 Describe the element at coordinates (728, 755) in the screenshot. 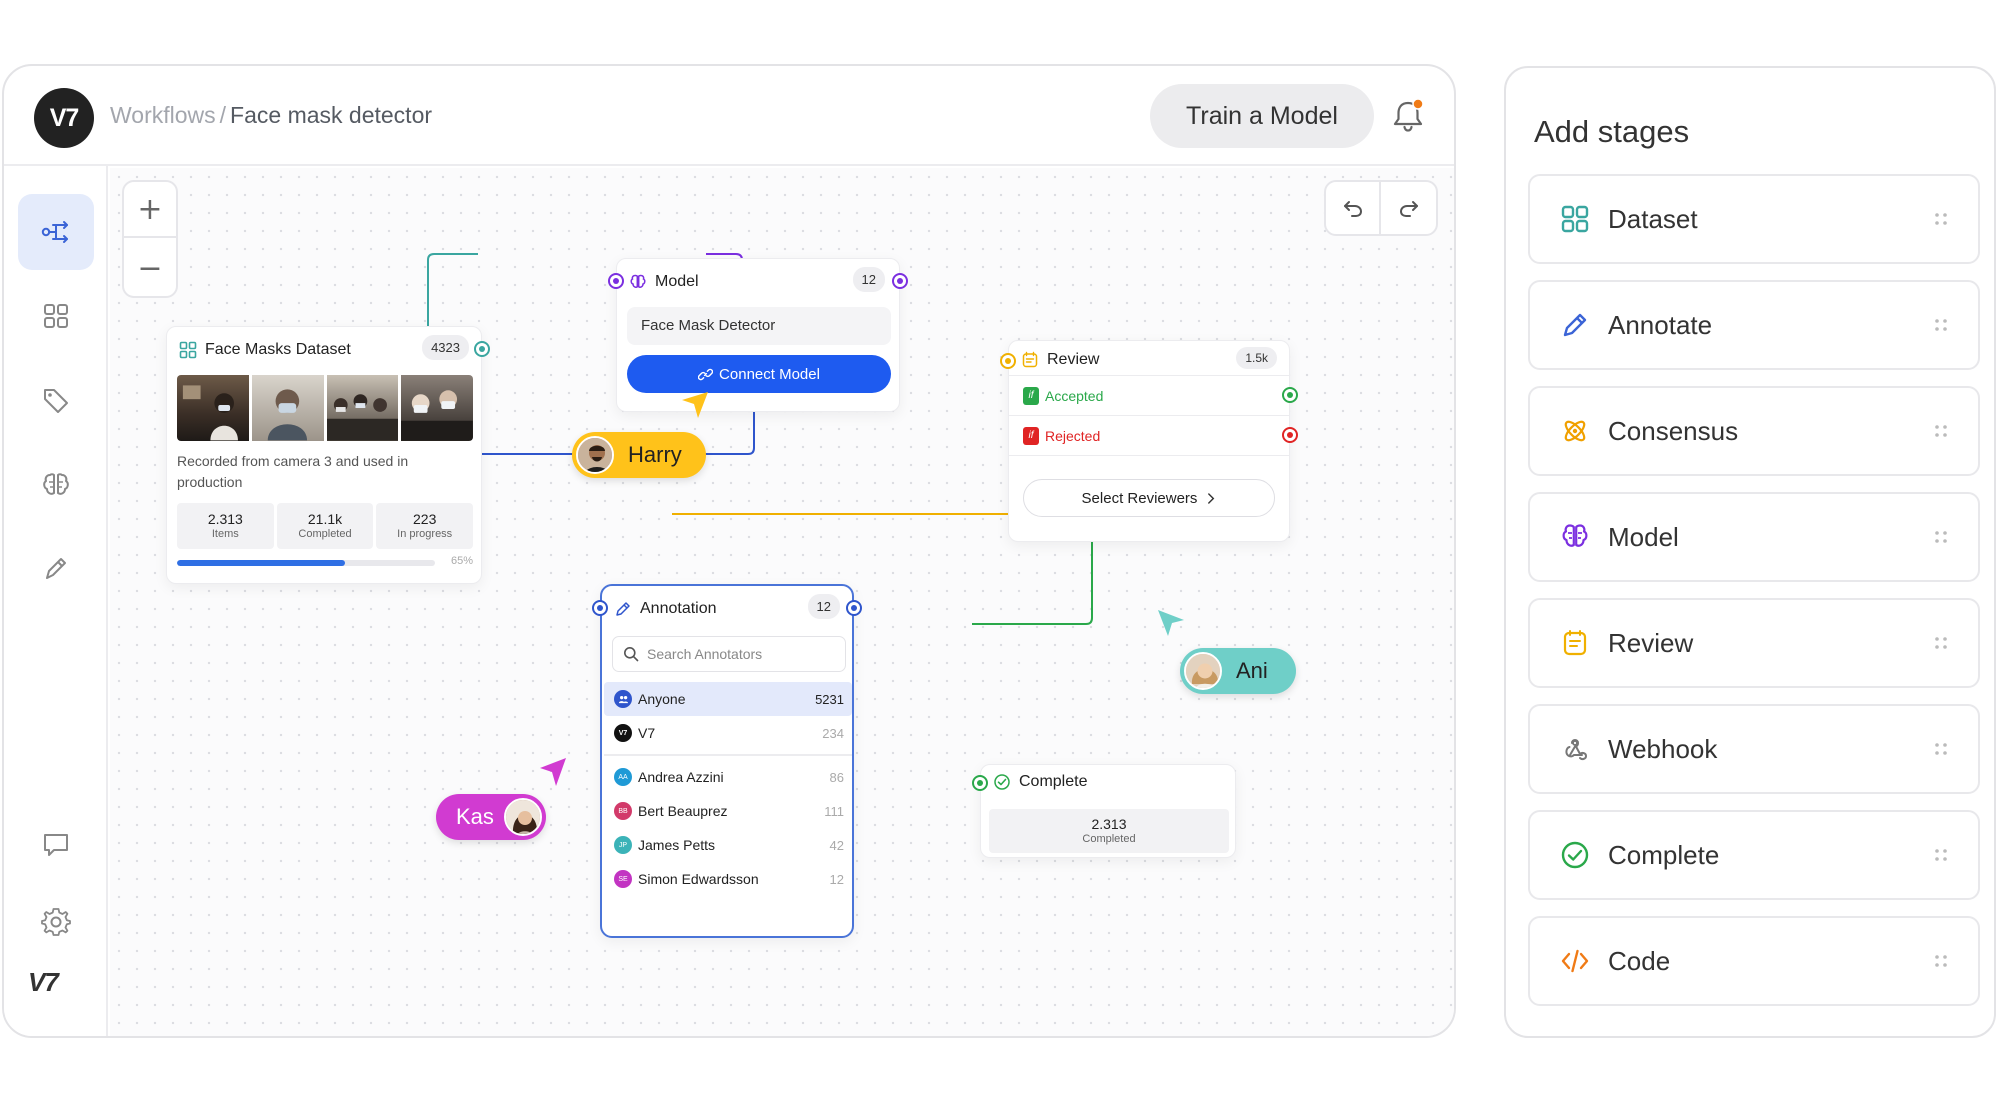

I see `list-divider` at that location.